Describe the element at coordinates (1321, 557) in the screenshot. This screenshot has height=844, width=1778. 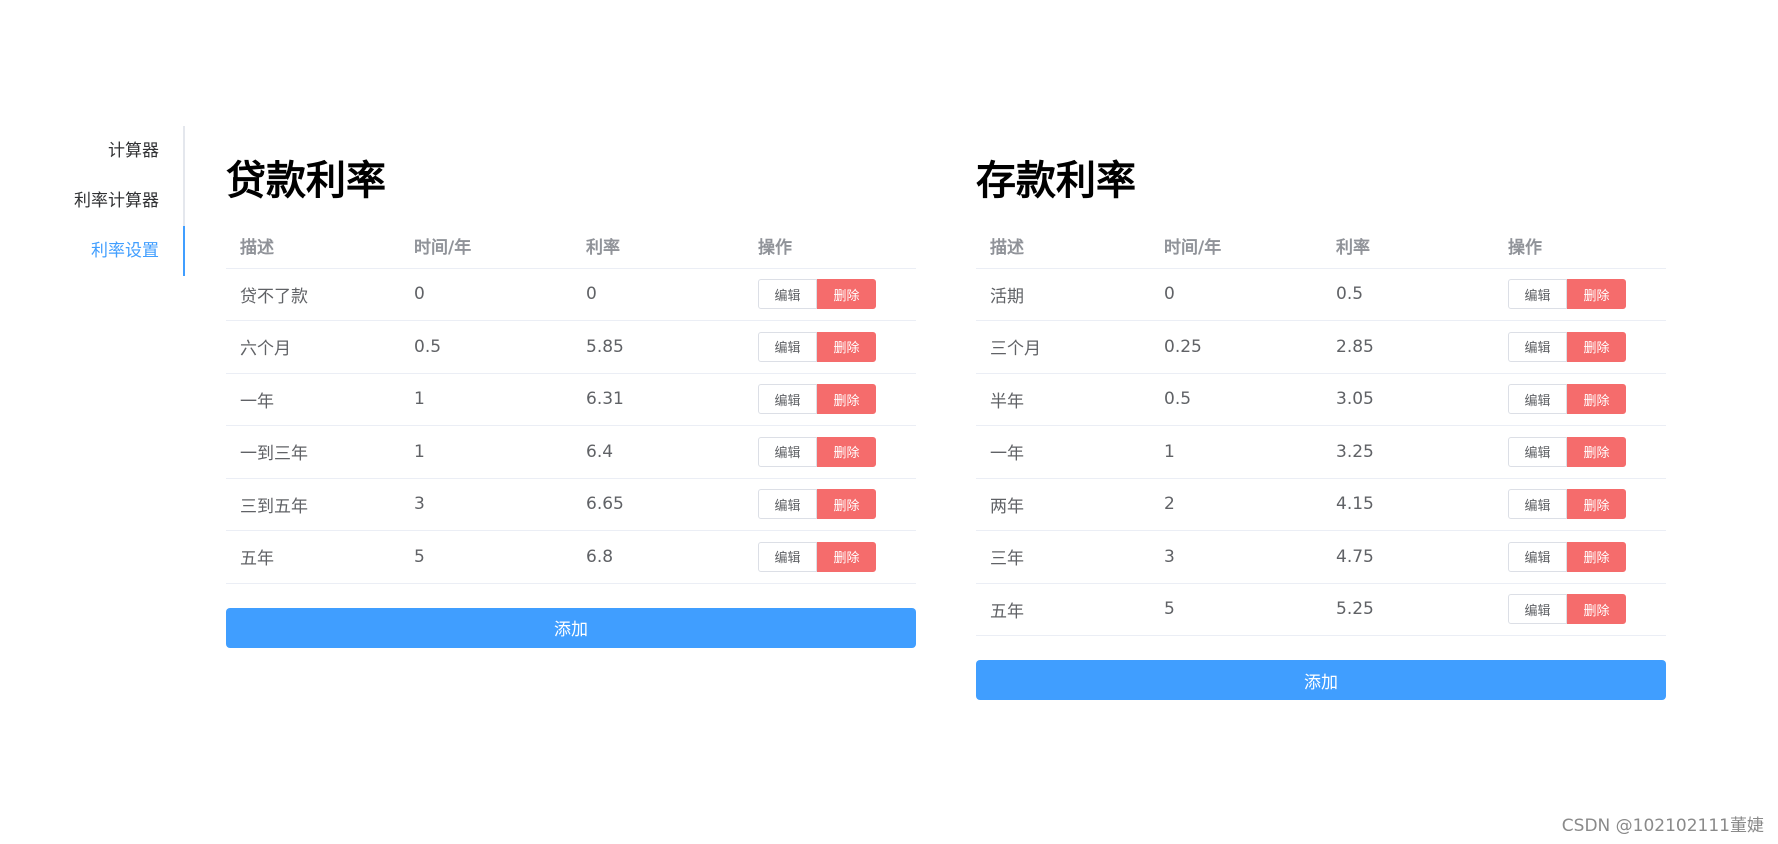
I see `table-row: 三年 3 4.75 编辑 删除` at that location.